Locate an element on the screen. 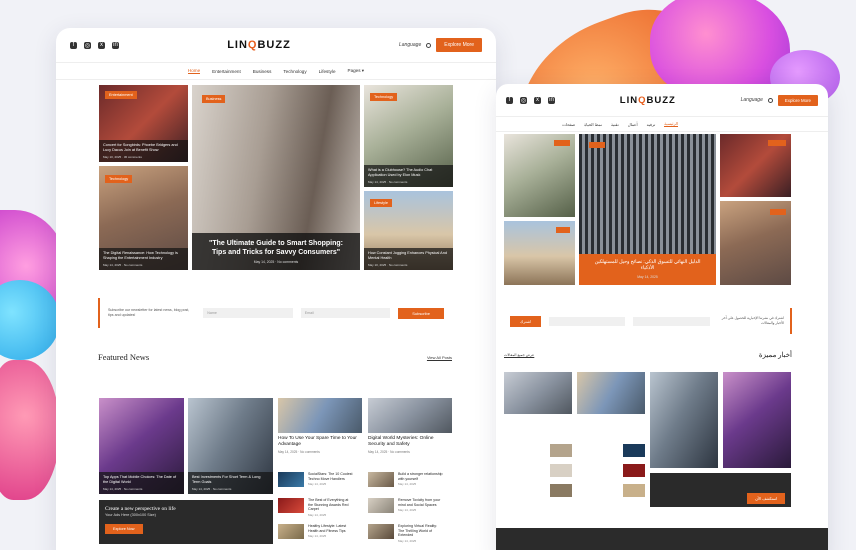 Image resolution: width=856 pixels, height=550 pixels. nav-item-lifestyle: Lifestyle is located at coordinates (327, 71).